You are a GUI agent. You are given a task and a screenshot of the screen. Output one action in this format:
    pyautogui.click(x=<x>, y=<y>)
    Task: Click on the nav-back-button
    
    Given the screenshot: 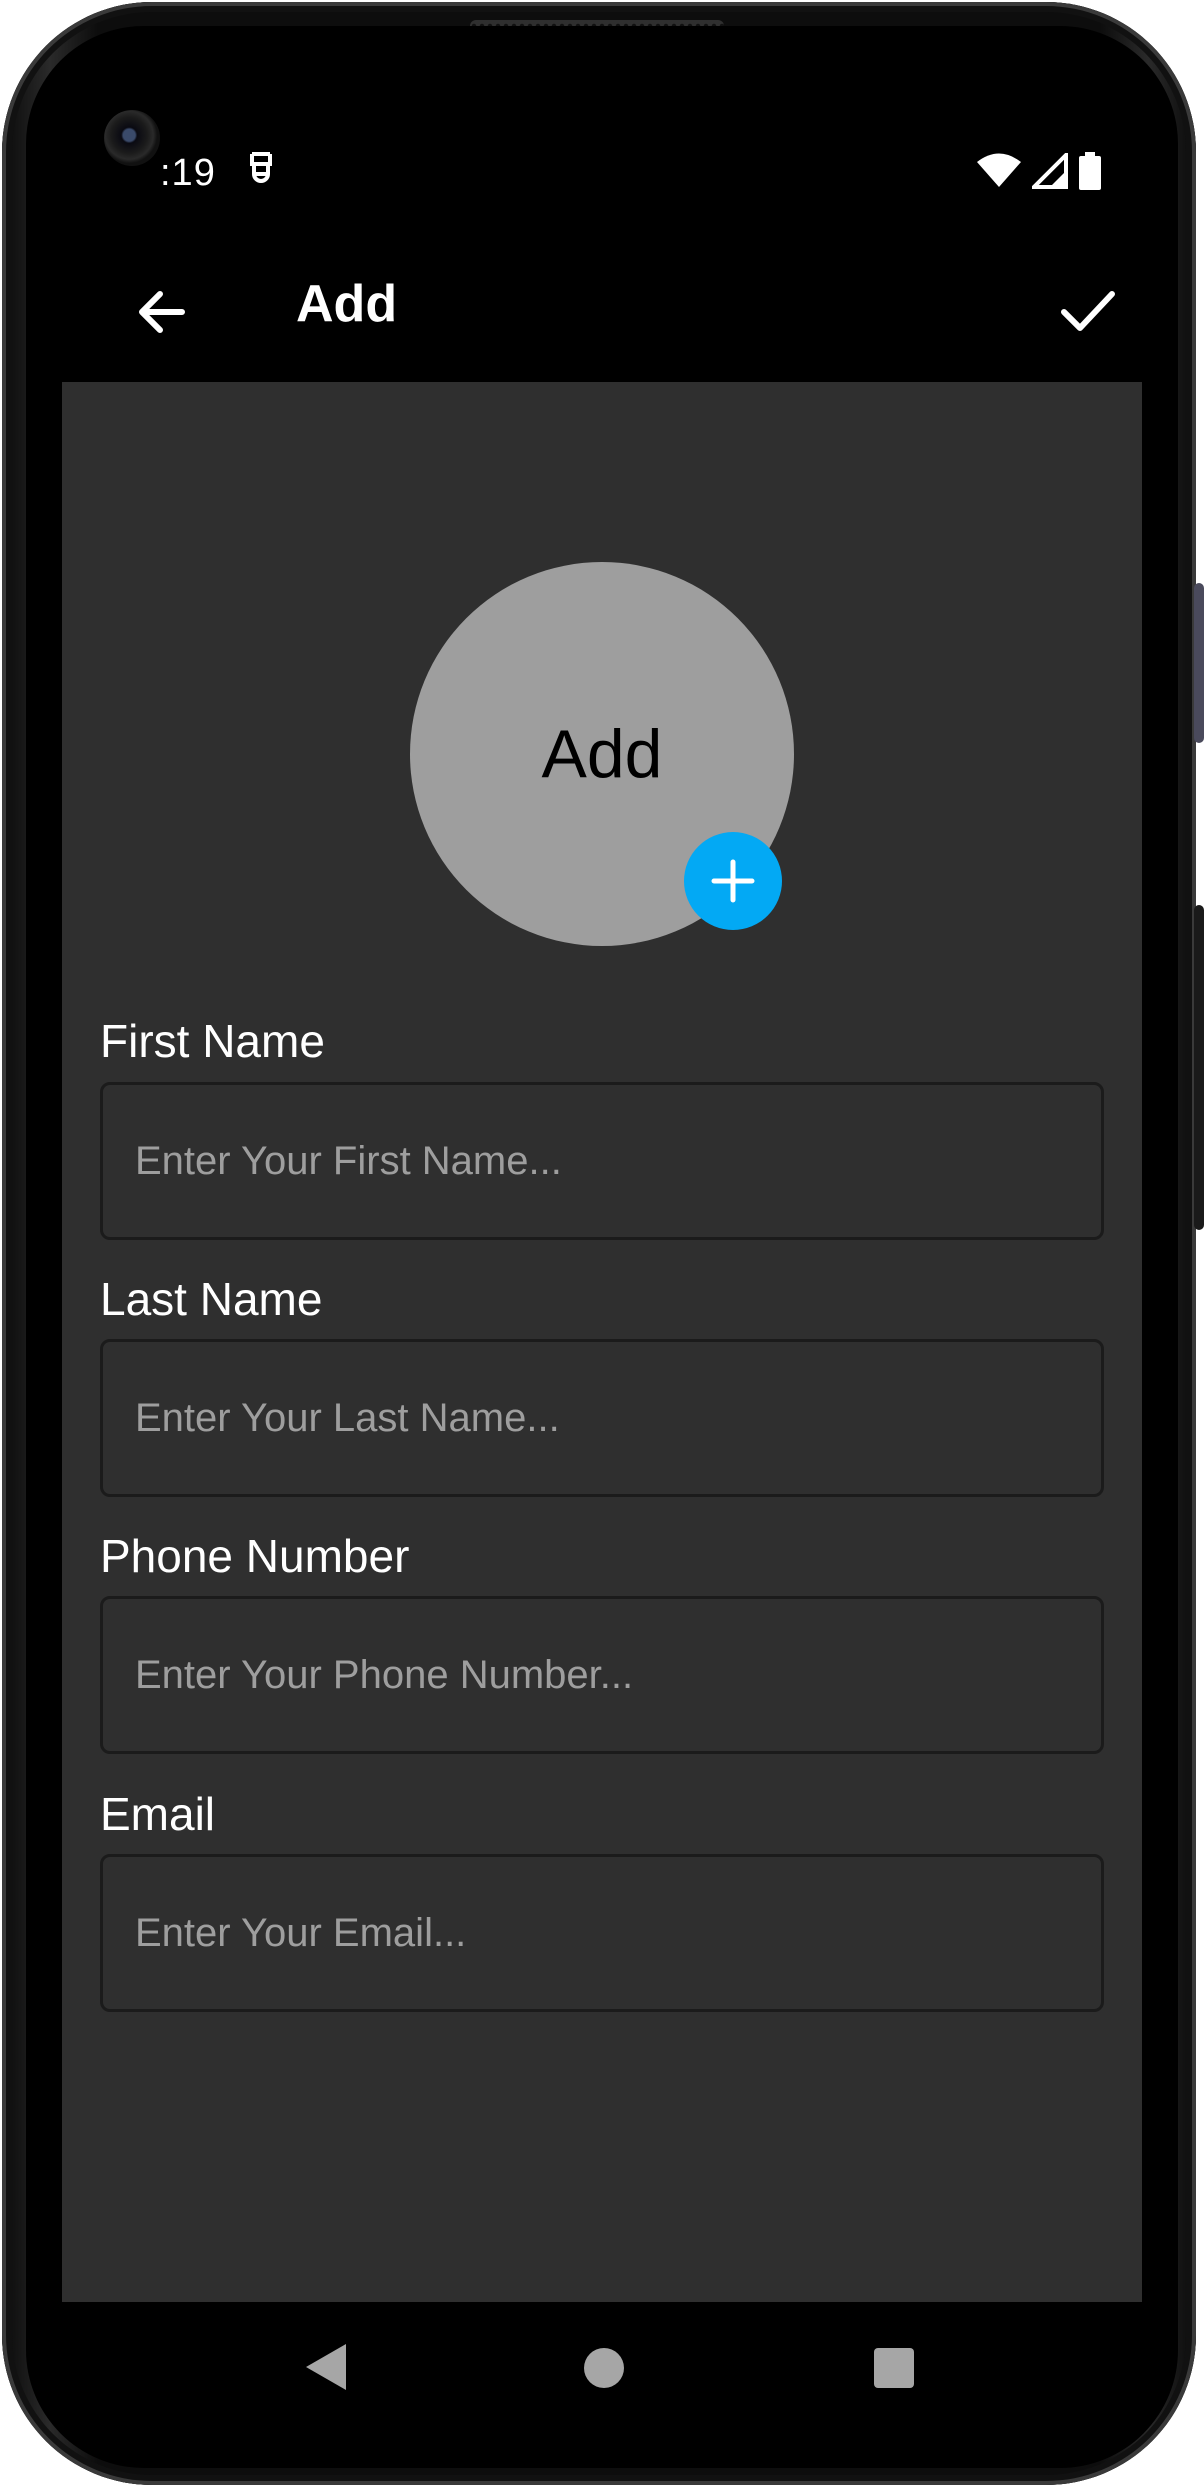 What is the action you would take?
    pyautogui.click(x=326, y=2369)
    